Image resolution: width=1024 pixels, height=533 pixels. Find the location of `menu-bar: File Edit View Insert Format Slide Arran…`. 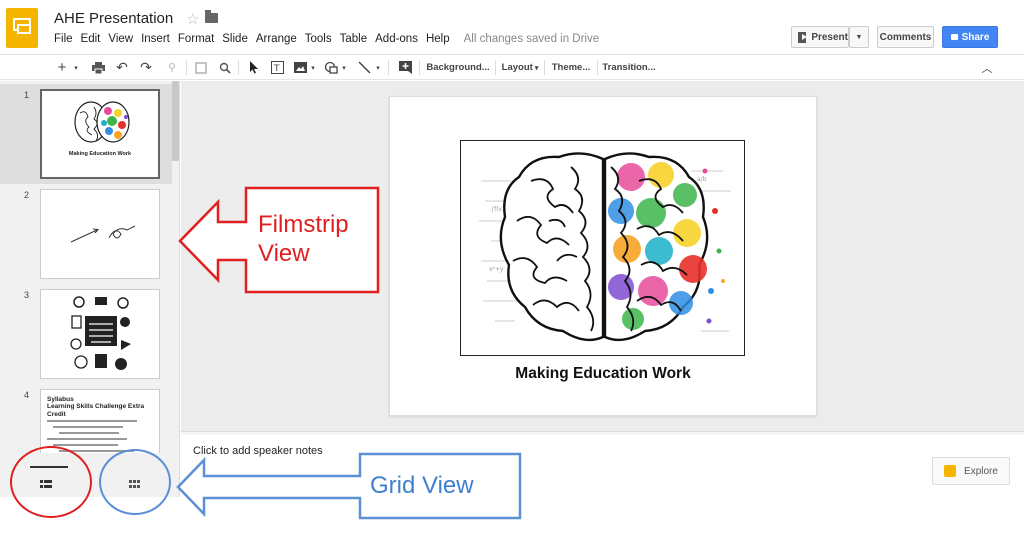

menu-bar: File Edit View Insert Format Slide Arran… is located at coordinates (330, 39).